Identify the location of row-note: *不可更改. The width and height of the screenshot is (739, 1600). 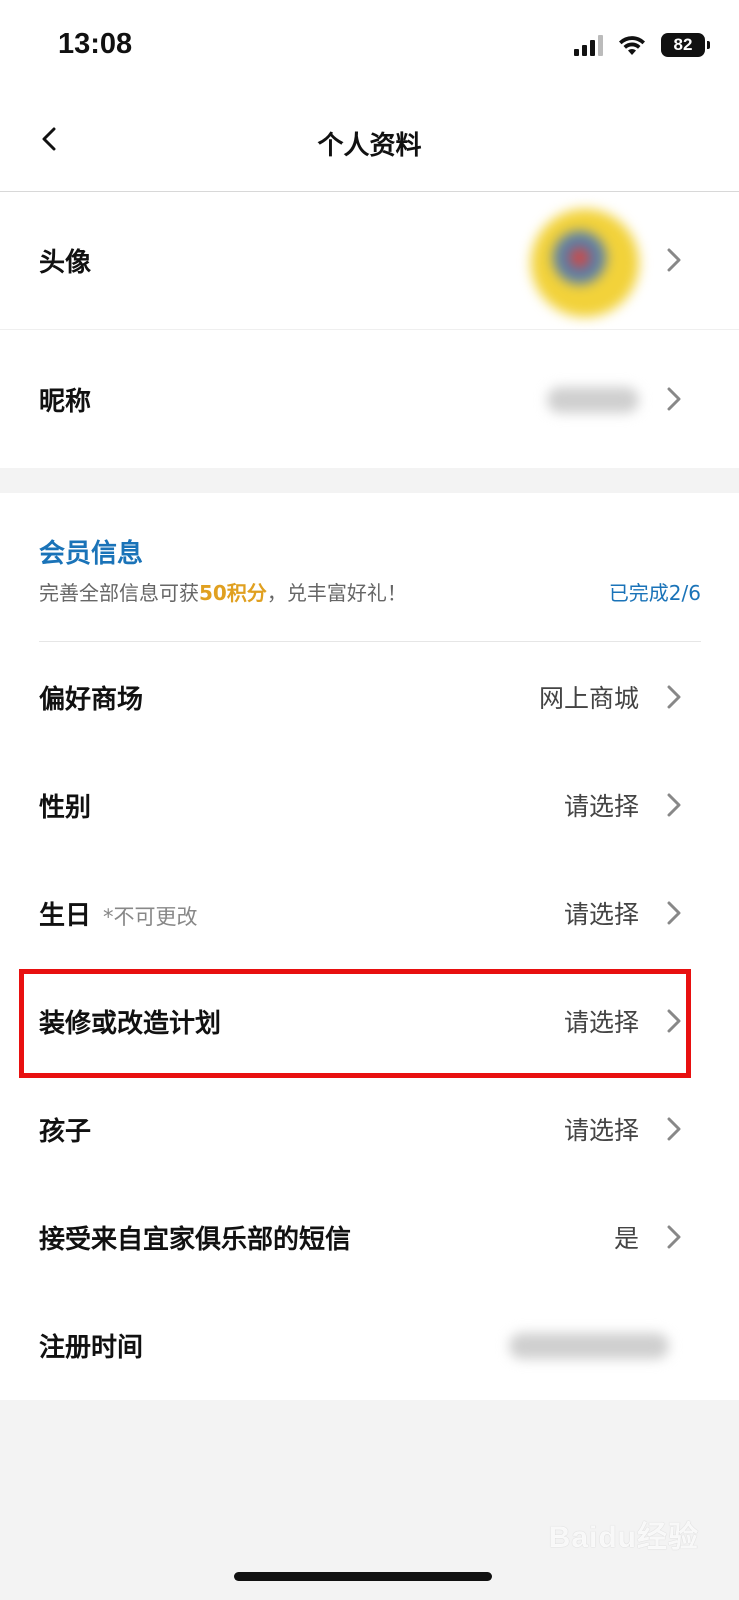
(150, 916).